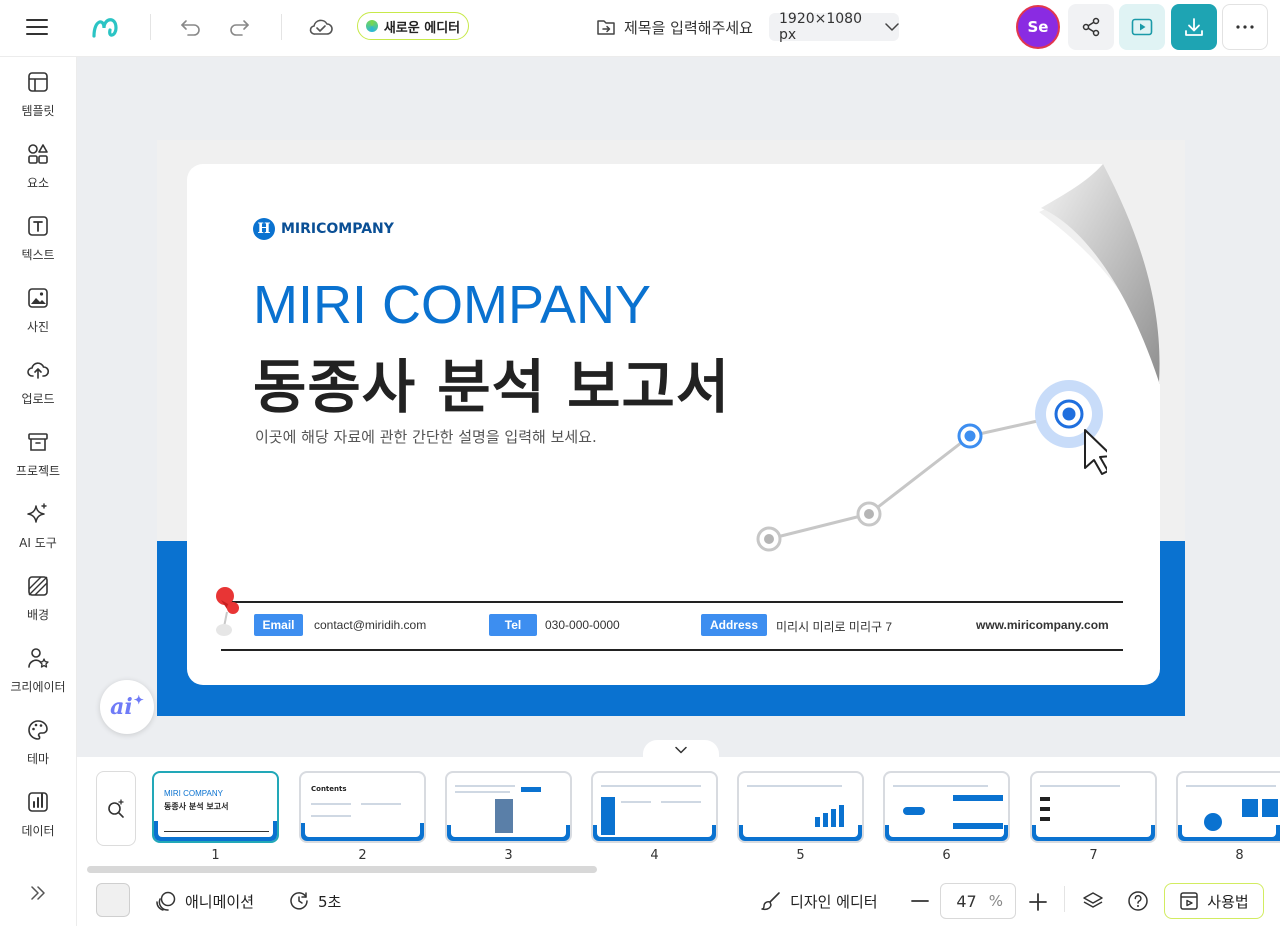 The height and width of the screenshot is (926, 1280). Describe the element at coordinates (38, 615) in the screenshot. I see `sidebar-item-label: 배경` at that location.